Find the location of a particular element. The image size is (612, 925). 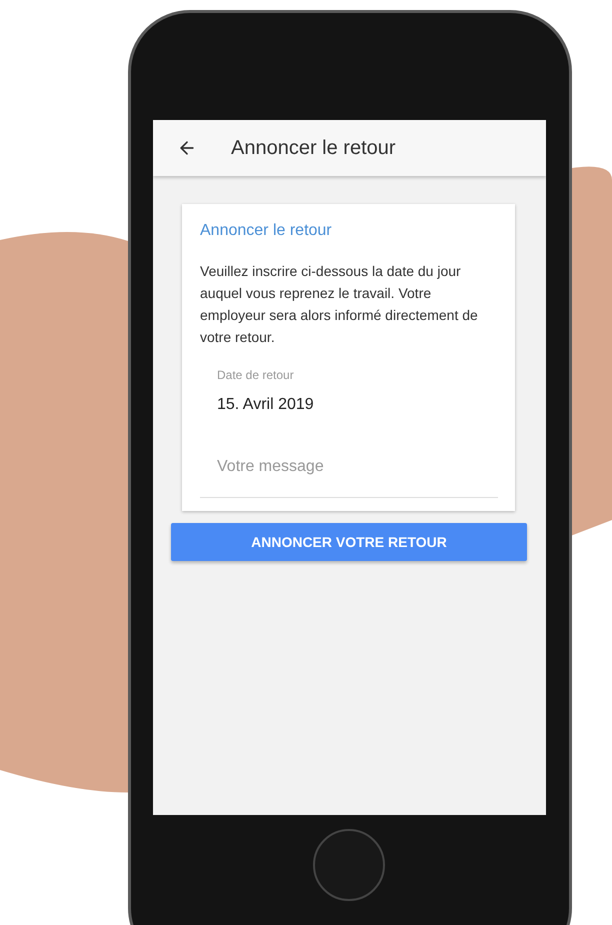

message-field: Votre message is located at coordinates (349, 478).